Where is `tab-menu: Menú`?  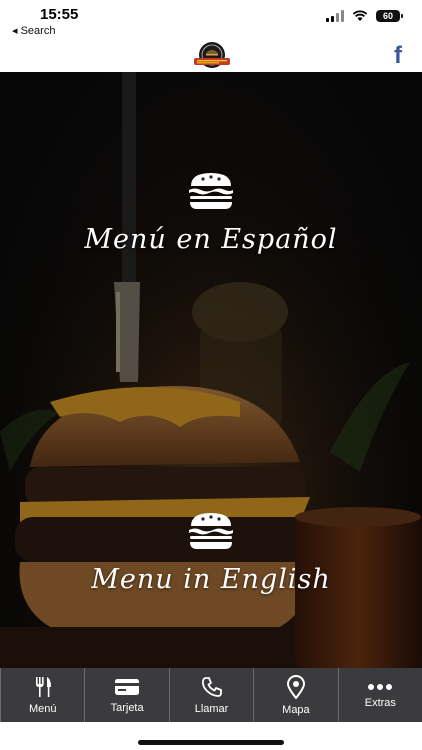
tab-menu: Menú is located at coordinates (42, 695).